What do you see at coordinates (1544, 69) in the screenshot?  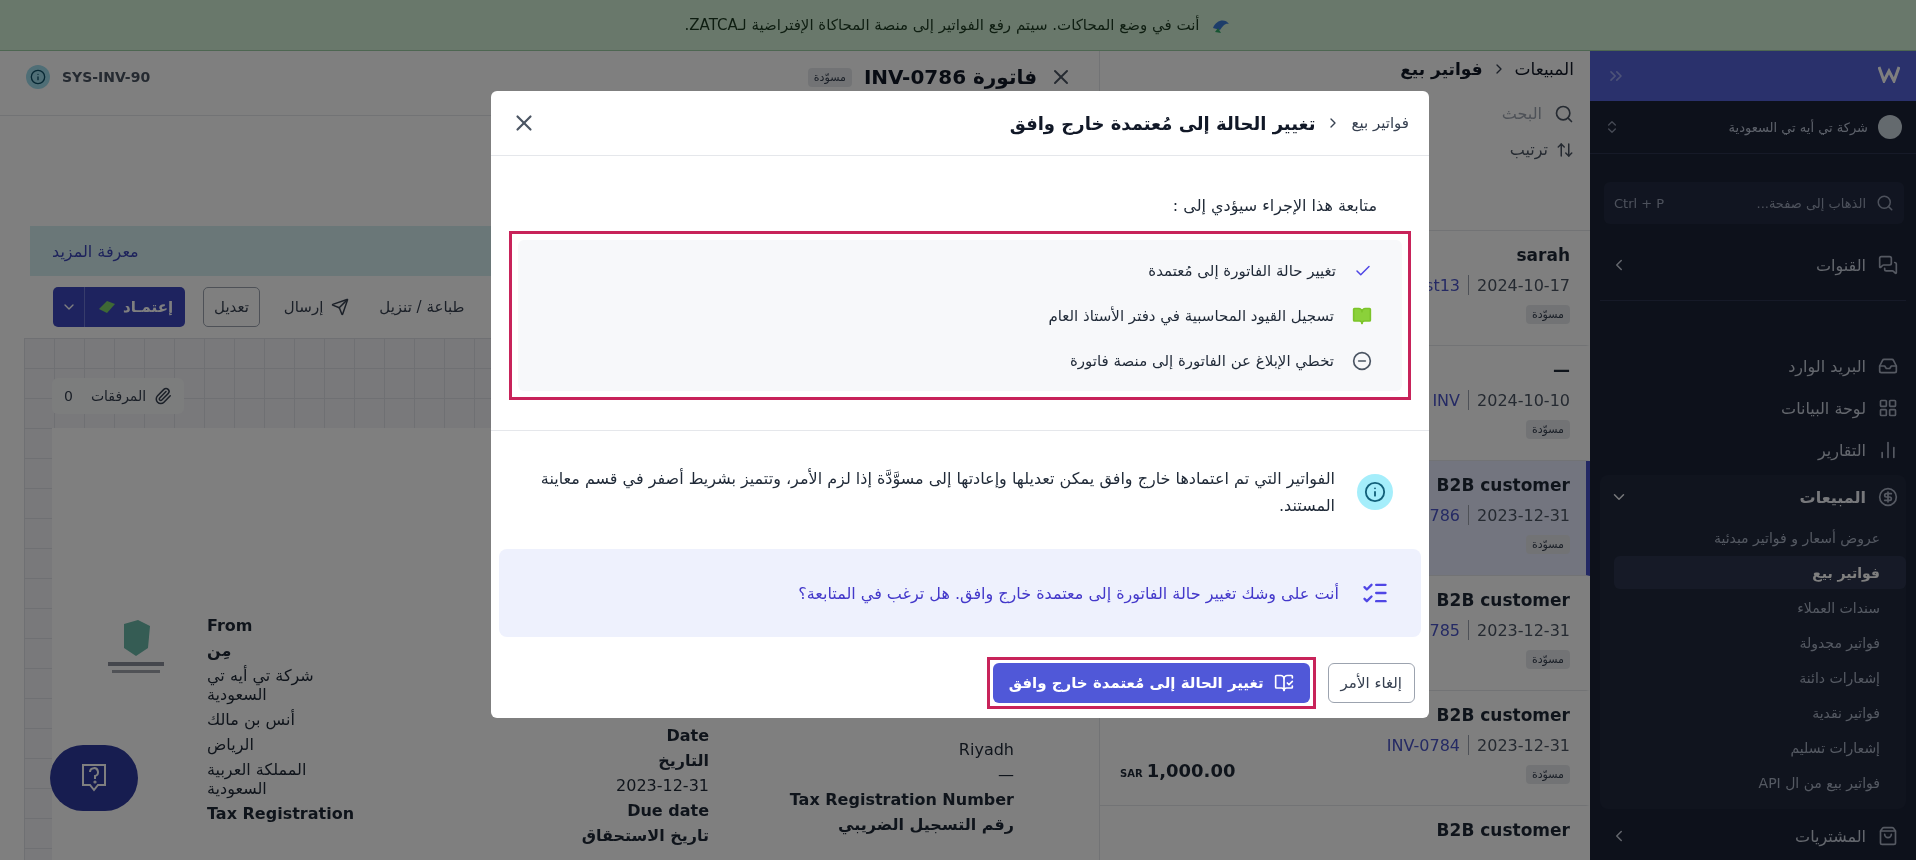 I see `breadcrumb-item: المبيعات` at bounding box center [1544, 69].